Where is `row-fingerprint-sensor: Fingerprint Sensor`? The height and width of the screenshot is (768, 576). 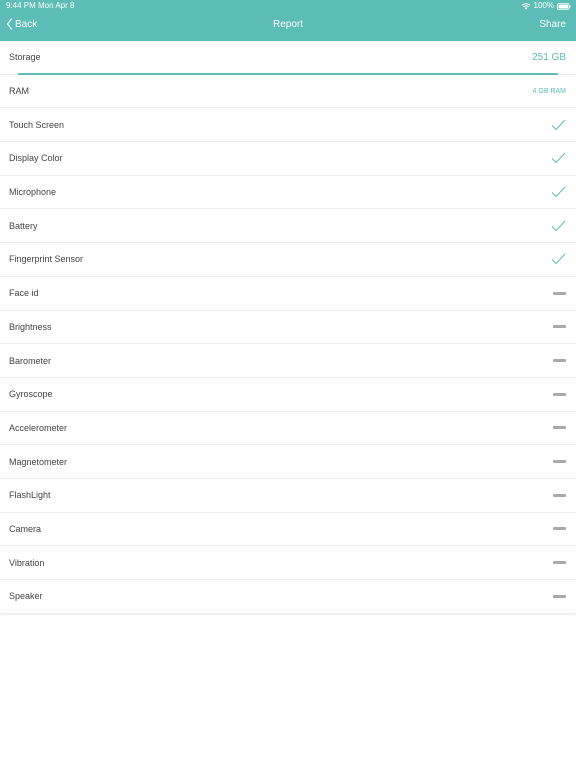 row-fingerprint-sensor: Fingerprint Sensor is located at coordinates (288, 260).